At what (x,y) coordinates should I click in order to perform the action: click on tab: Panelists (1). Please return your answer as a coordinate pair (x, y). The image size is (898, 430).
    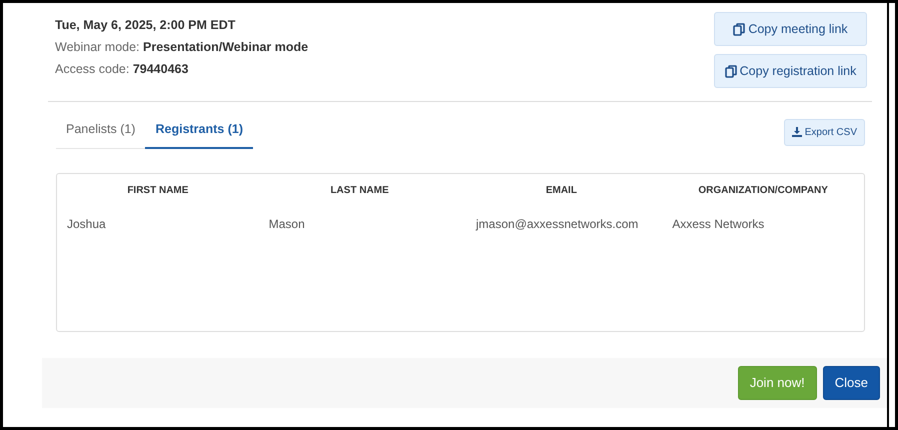
    Looking at the image, I should click on (101, 132).